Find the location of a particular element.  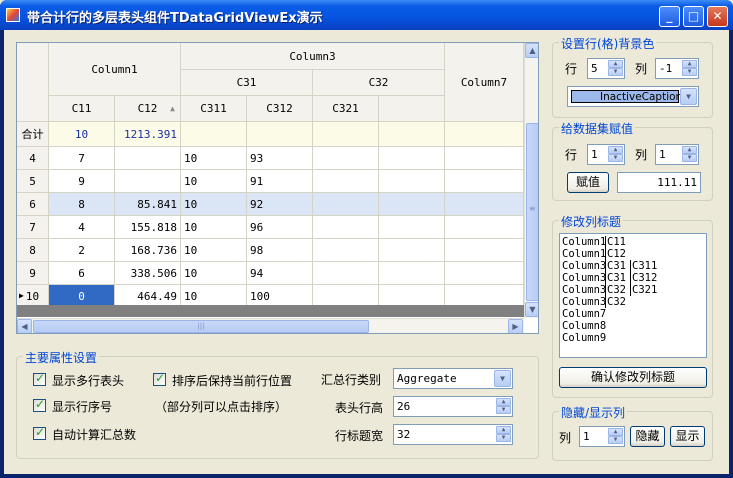

keep-row-label: 排序后保持当前行位置 is located at coordinates (232, 380).